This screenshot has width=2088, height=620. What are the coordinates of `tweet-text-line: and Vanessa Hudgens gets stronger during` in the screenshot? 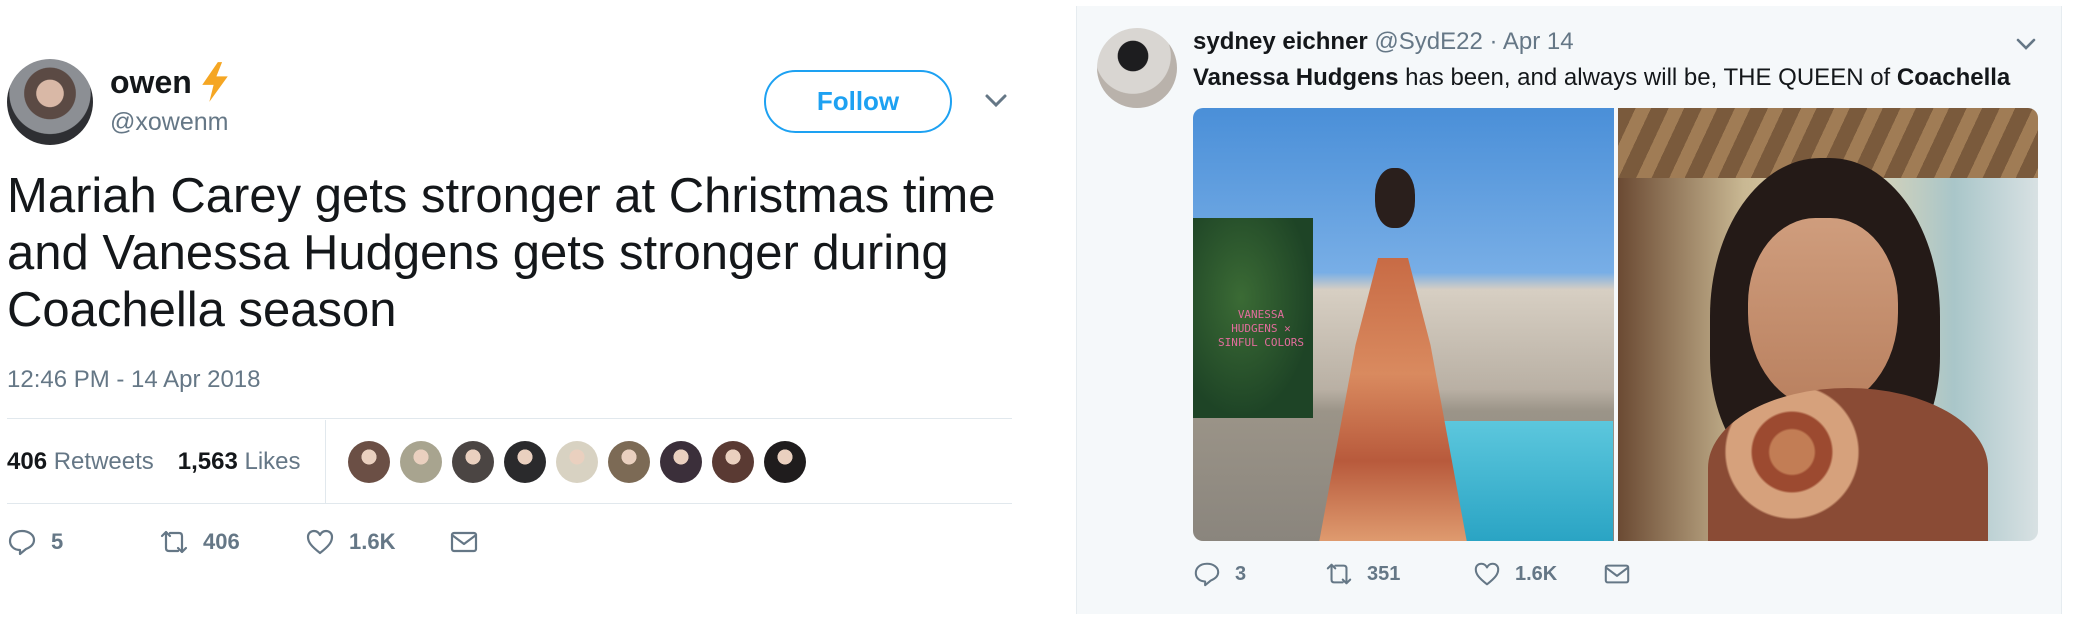 It's located at (478, 253).